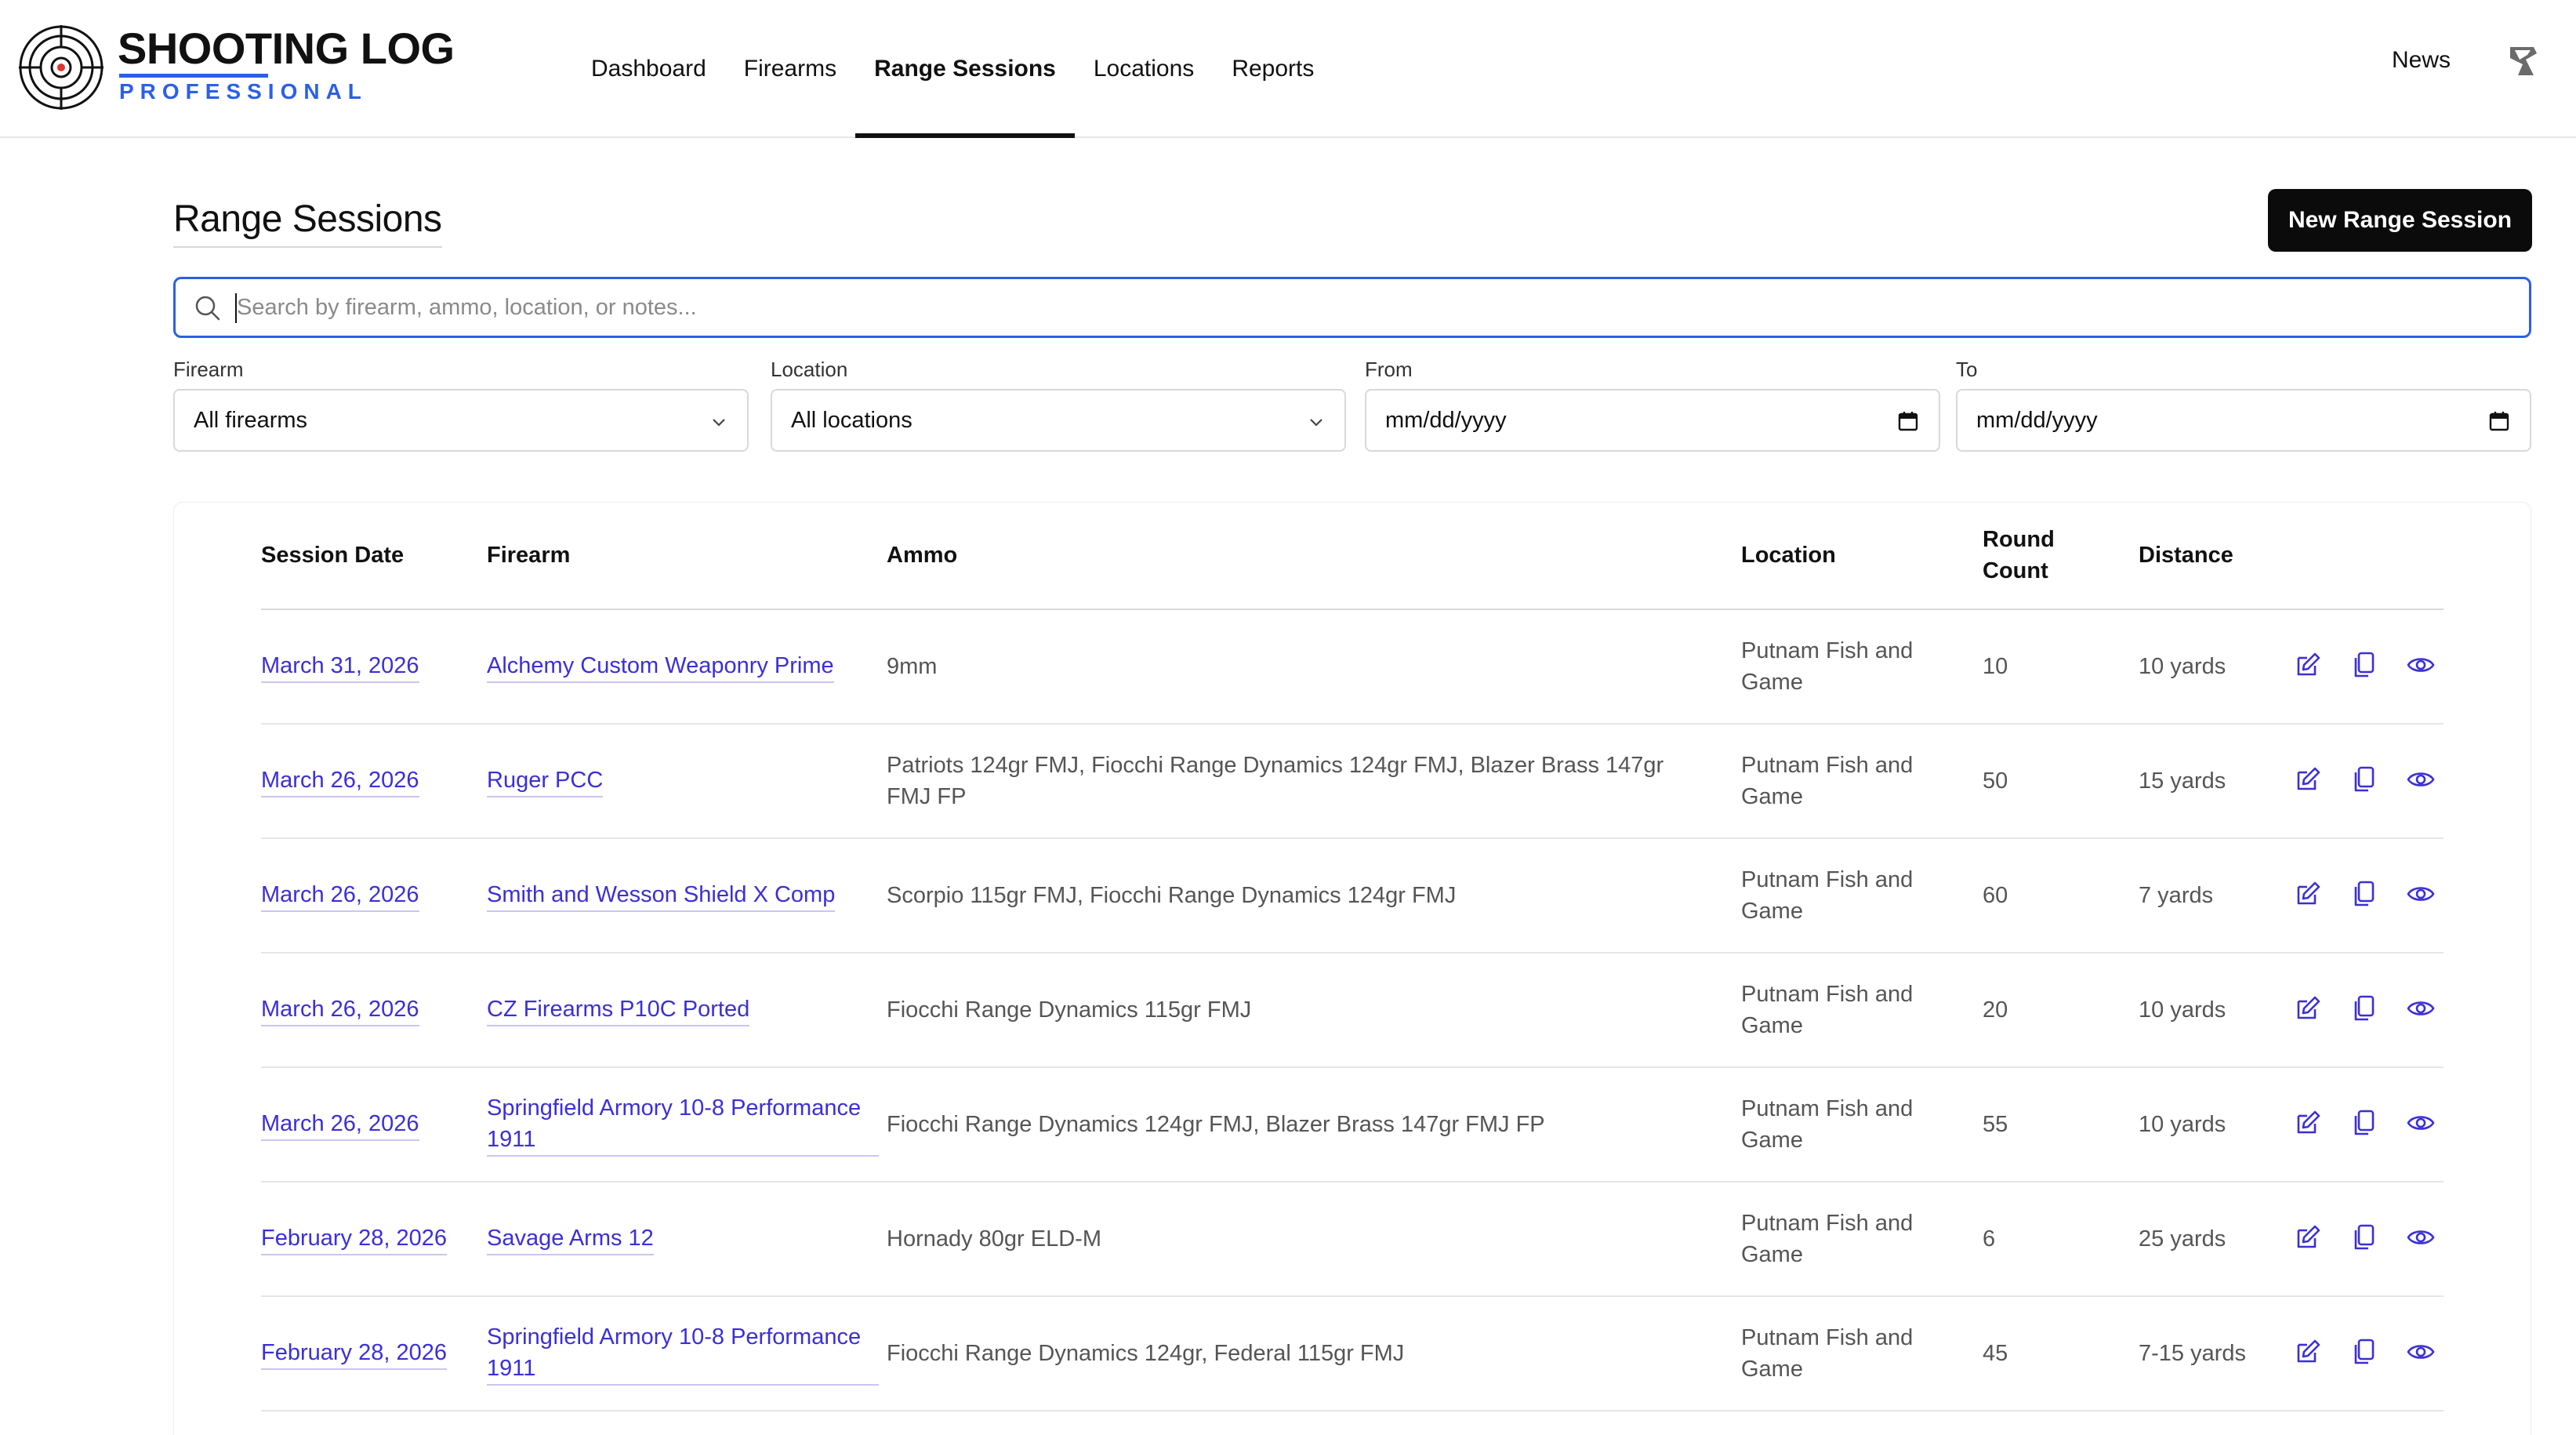  I want to click on firearm-link: CZ Firearms P10C Ported, so click(618, 1010).